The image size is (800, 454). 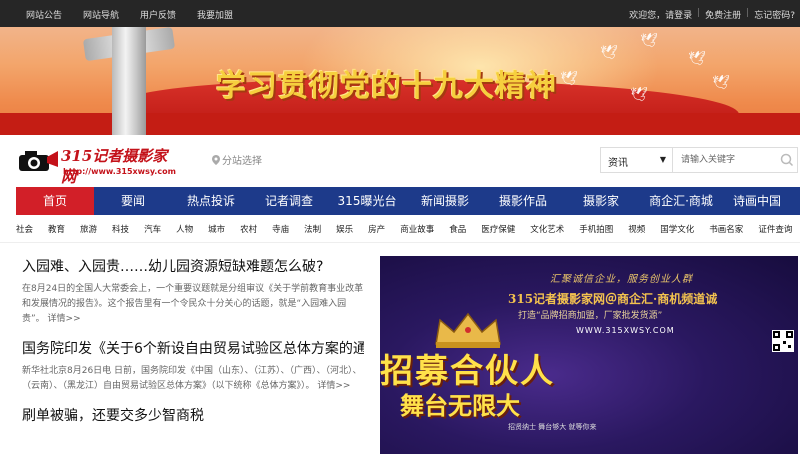 I want to click on login-link: 欢迎您，请登录, so click(x=660, y=14).